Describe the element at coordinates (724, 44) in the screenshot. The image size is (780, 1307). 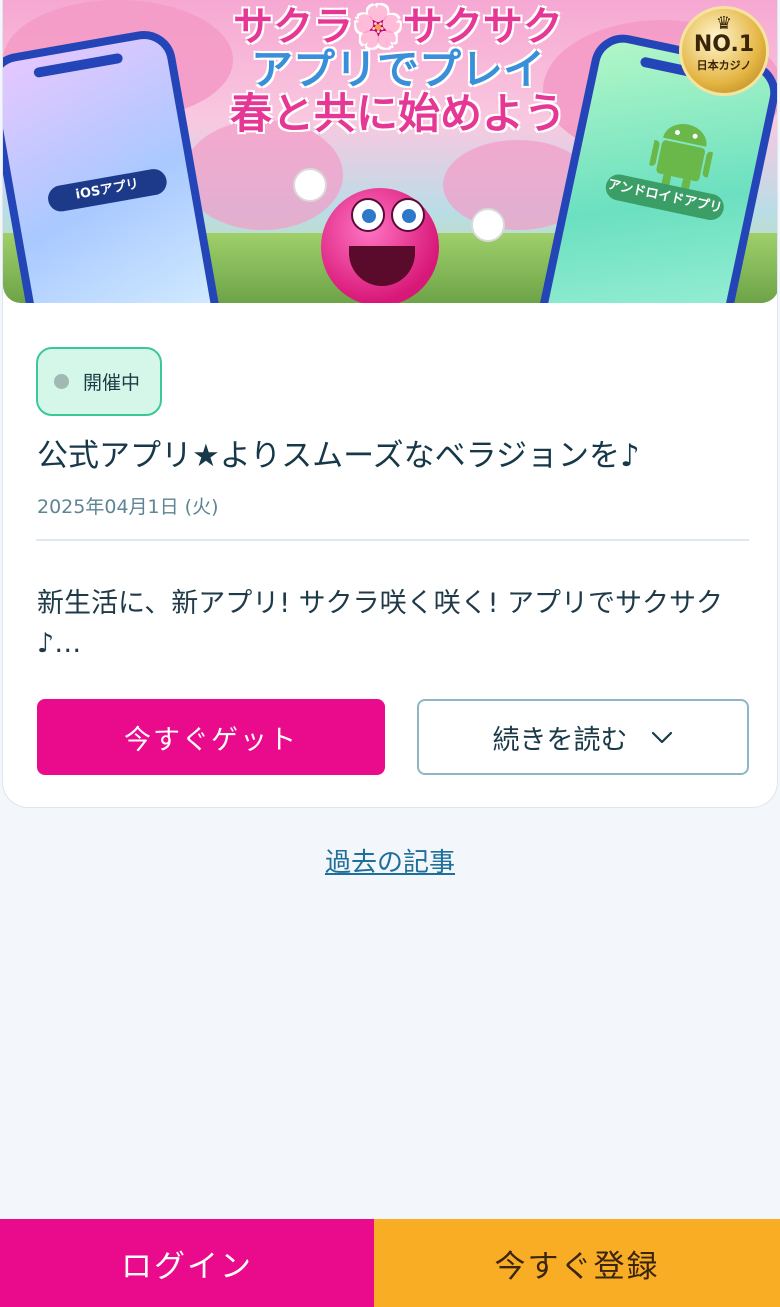
I see `badge-no: NO.1` at that location.